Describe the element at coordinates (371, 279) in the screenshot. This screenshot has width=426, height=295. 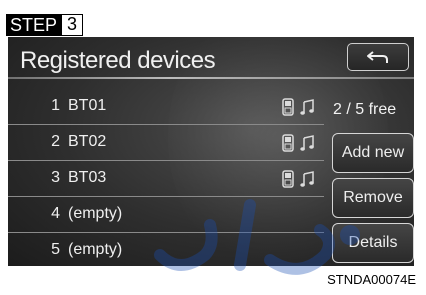
I see `figure-code: STNDA00074E` at that location.